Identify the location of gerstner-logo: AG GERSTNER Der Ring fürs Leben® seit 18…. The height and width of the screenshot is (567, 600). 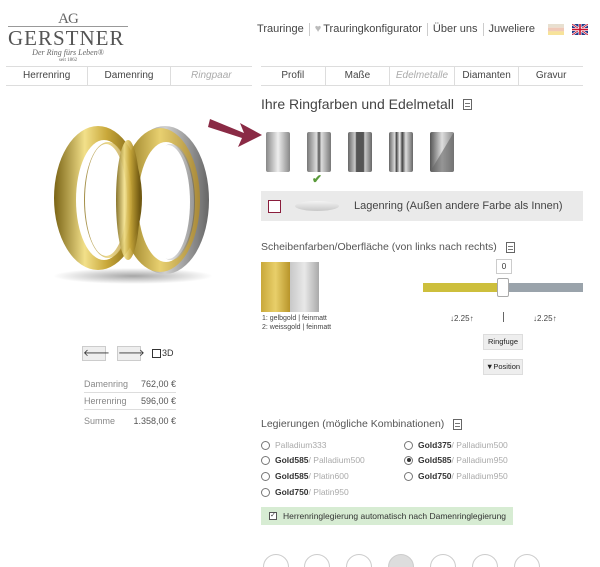
(68, 38).